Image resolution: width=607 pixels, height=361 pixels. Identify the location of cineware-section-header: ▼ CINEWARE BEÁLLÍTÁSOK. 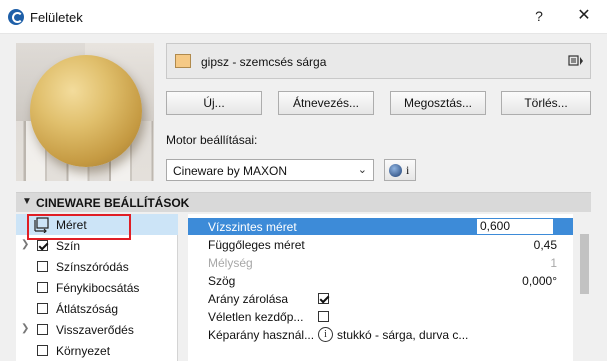
(303, 202).